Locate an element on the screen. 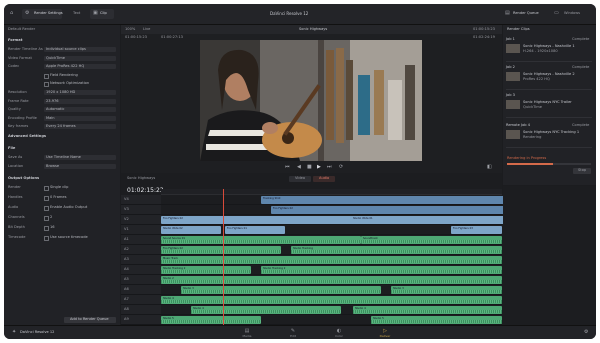 The width and height of the screenshot is (600, 343). setting-dropdown: Automatic is located at coordinates (80, 110).